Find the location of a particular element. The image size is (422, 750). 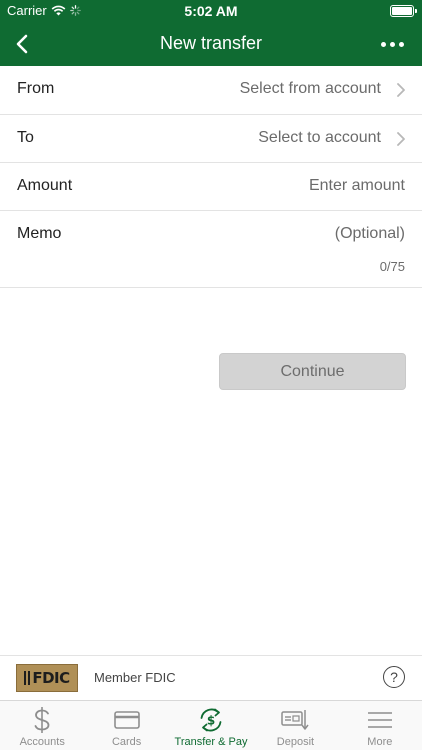

from-account-select: Select from account is located at coordinates (310, 89).